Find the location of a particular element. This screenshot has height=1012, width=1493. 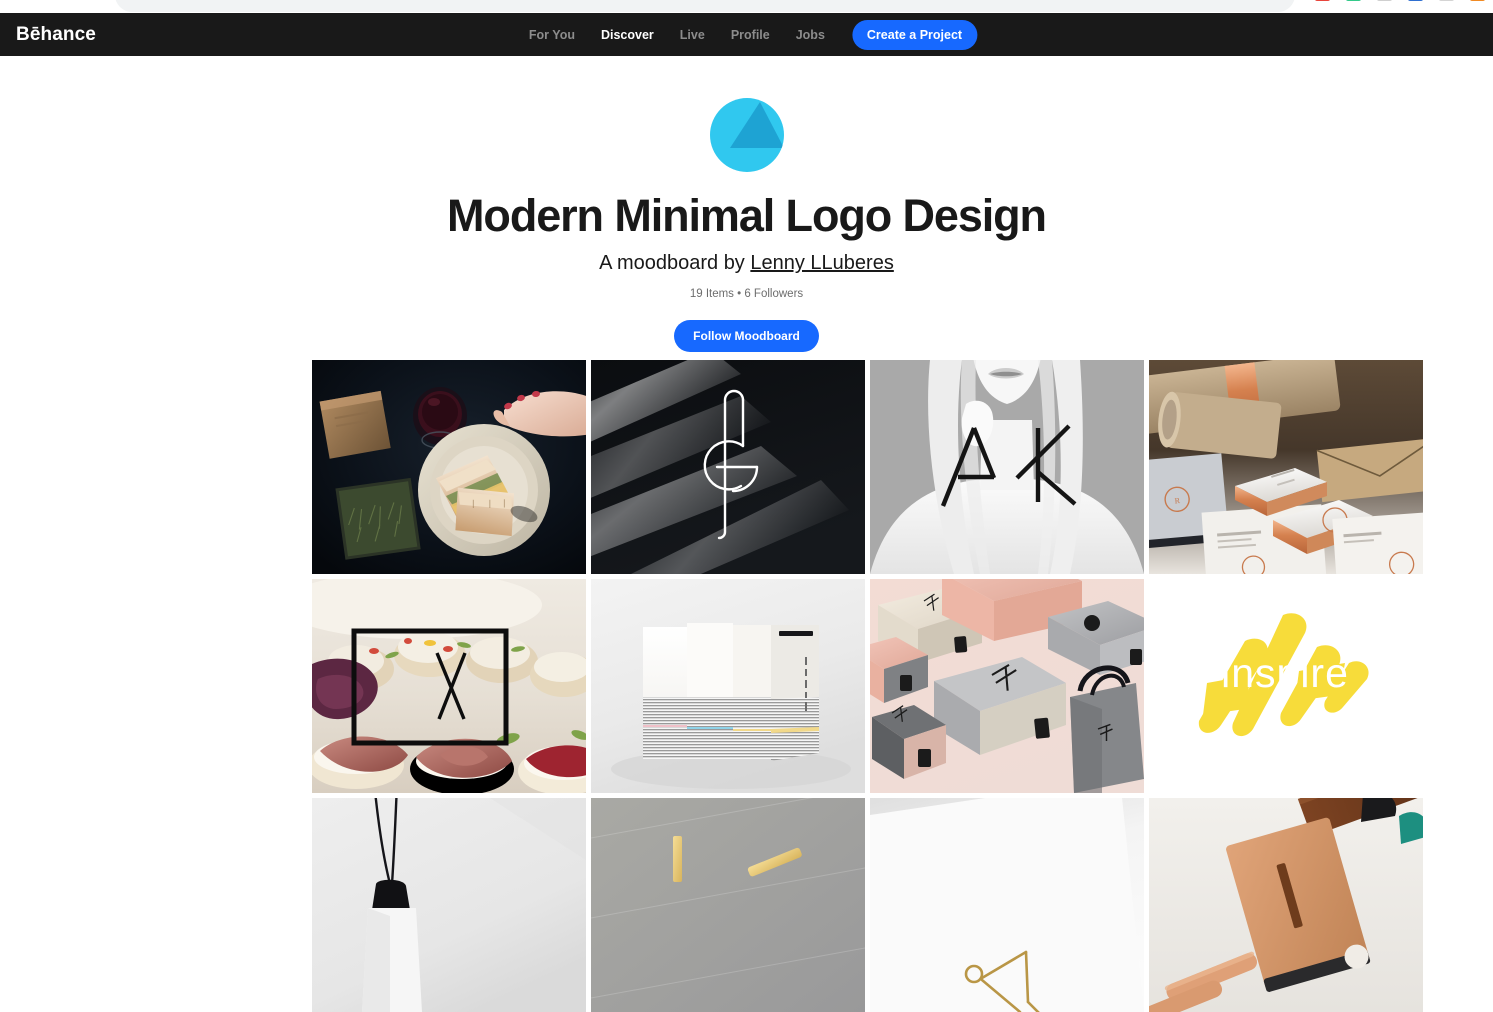

tile-gold-foil-logo is located at coordinates (1007, 905).